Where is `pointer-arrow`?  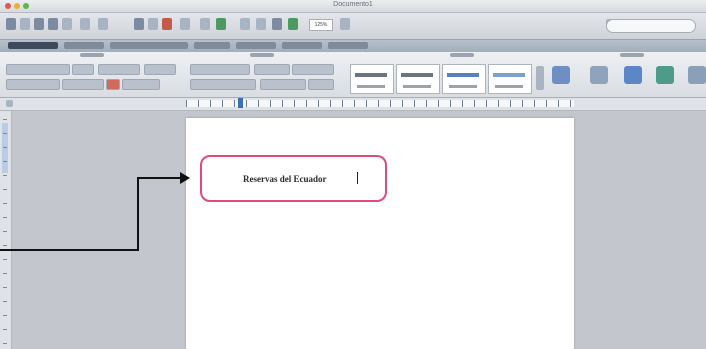 pointer-arrow is located at coordinates (95, 211).